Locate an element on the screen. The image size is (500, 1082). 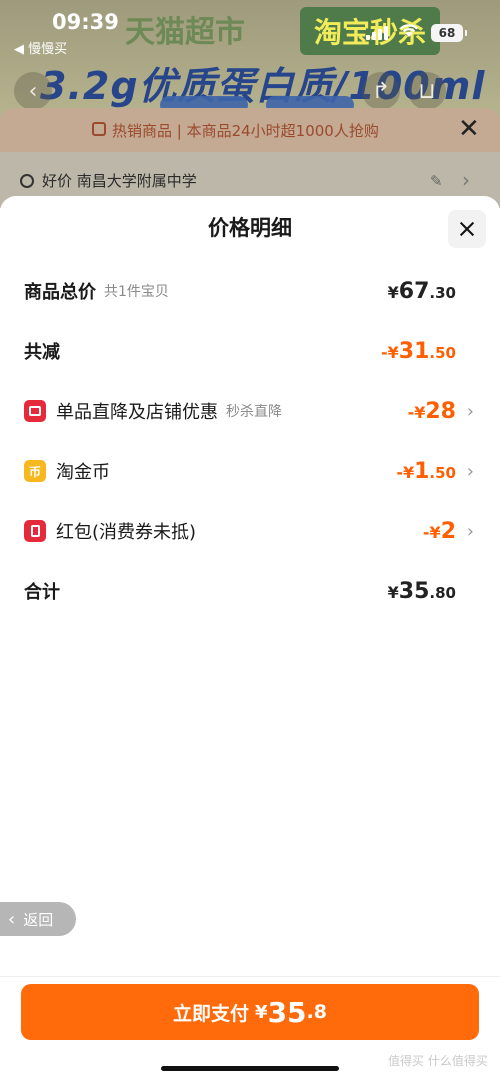
divider is located at coordinates (250, 976).